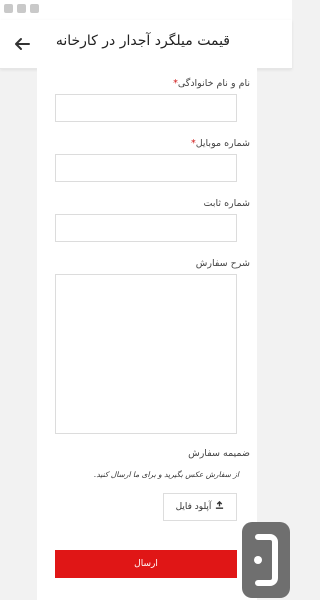  Describe the element at coordinates (219, 506) in the screenshot. I see `upload-icon` at that location.